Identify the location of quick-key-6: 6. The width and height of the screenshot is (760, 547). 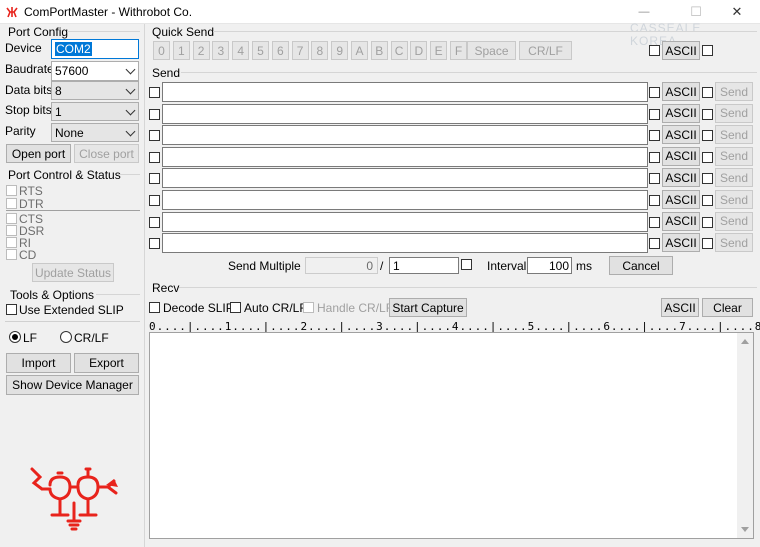
(280, 50).